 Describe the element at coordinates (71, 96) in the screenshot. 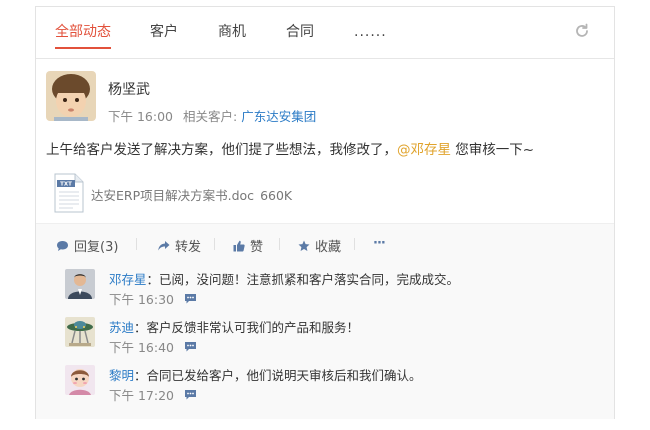

I see `author-avatar` at that location.